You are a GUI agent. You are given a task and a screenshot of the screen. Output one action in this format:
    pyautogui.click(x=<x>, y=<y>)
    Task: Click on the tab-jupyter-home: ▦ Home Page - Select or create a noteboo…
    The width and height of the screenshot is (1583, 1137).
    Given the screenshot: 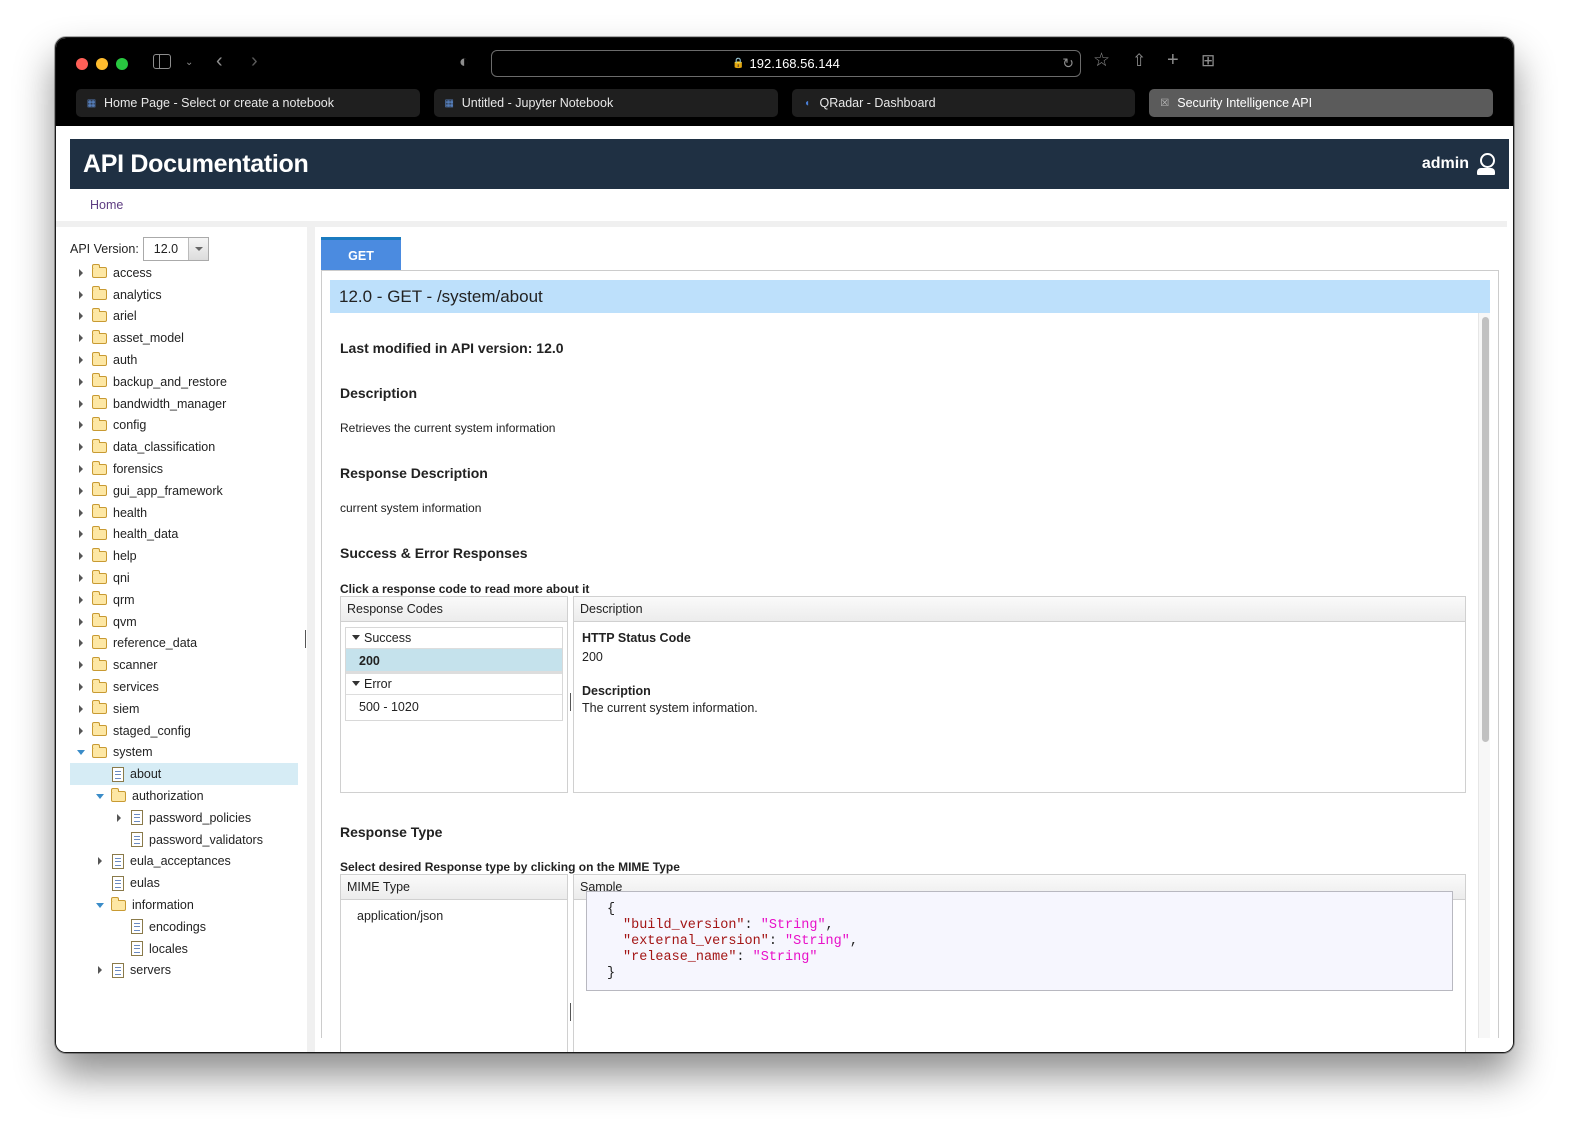 What is the action you would take?
    pyautogui.click(x=248, y=103)
    